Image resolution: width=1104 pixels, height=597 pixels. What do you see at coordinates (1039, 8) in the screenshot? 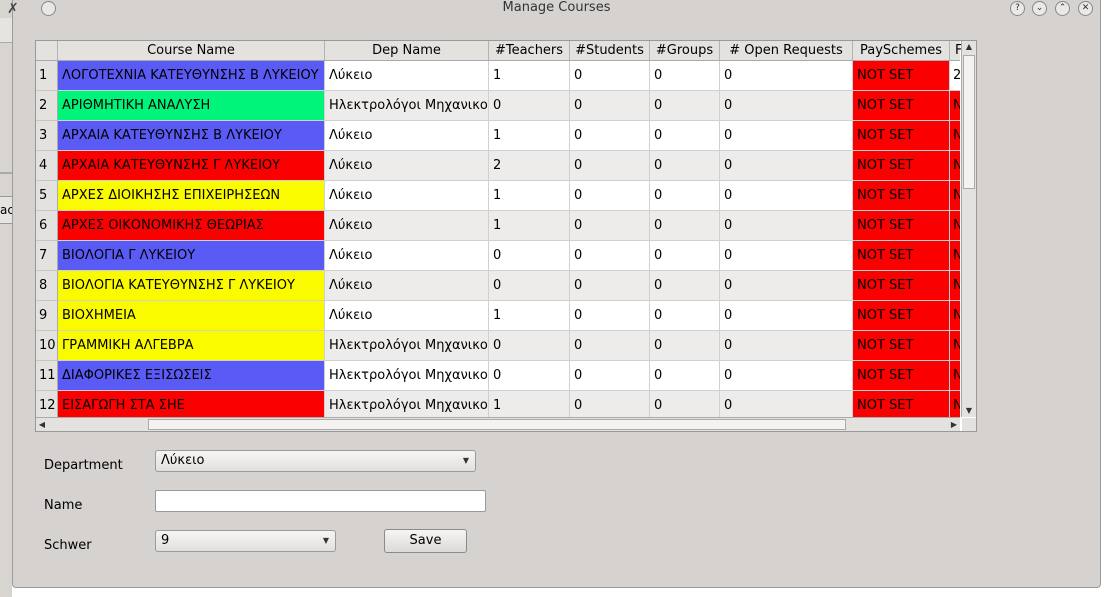
I see `minimize-icon: ⌄` at bounding box center [1039, 8].